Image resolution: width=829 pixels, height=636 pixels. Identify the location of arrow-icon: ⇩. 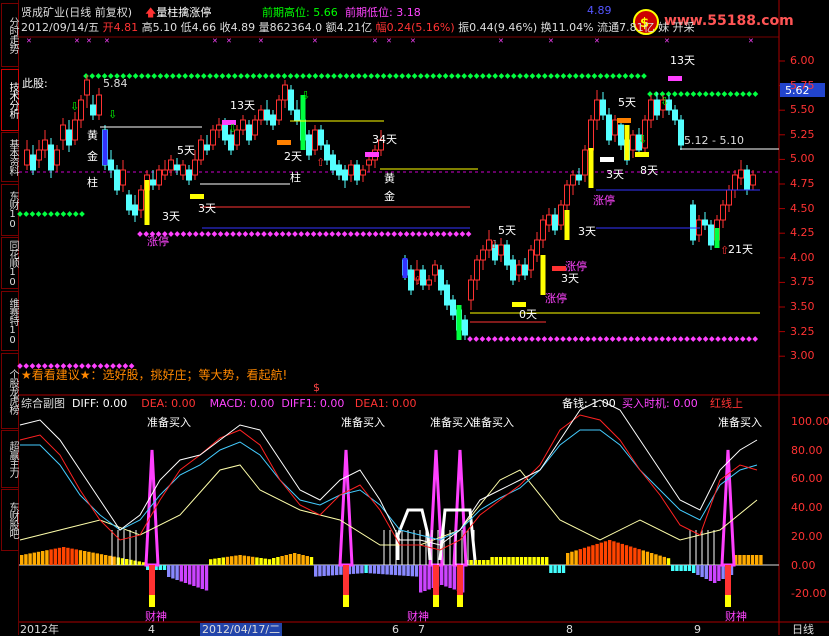
(233, 128).